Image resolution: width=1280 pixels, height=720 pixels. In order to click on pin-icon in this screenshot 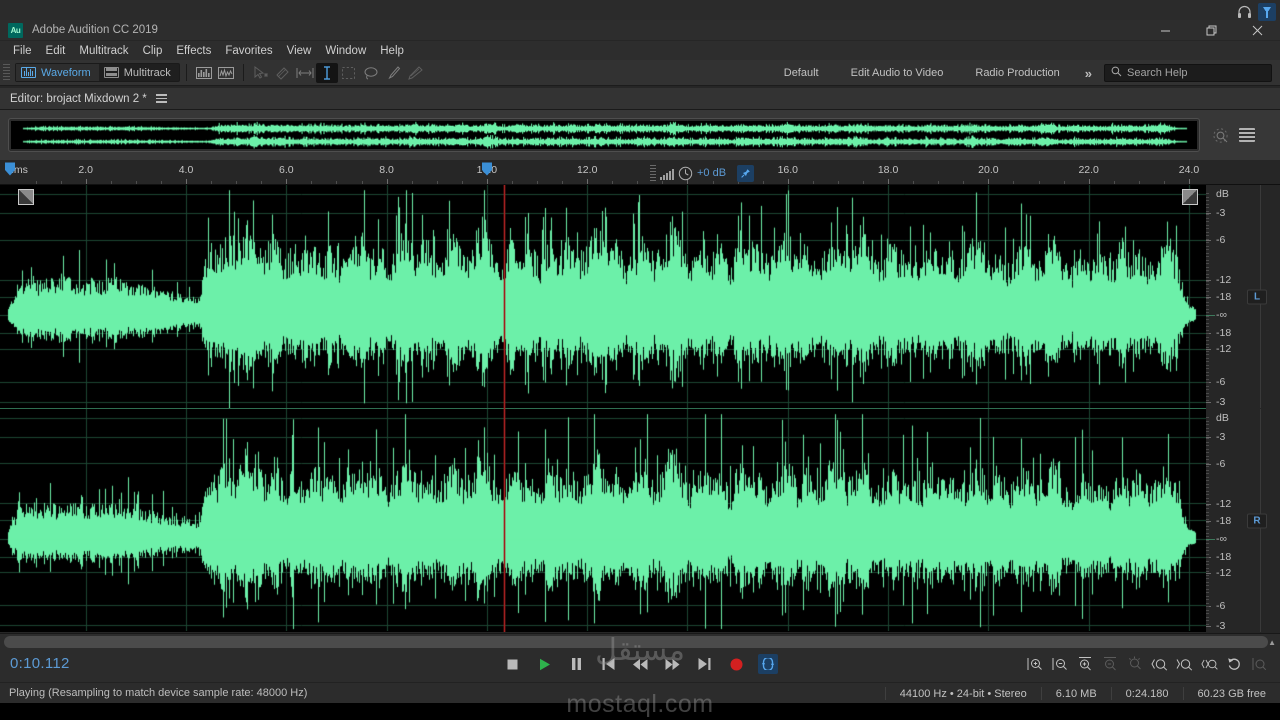, I will do `click(746, 173)`.